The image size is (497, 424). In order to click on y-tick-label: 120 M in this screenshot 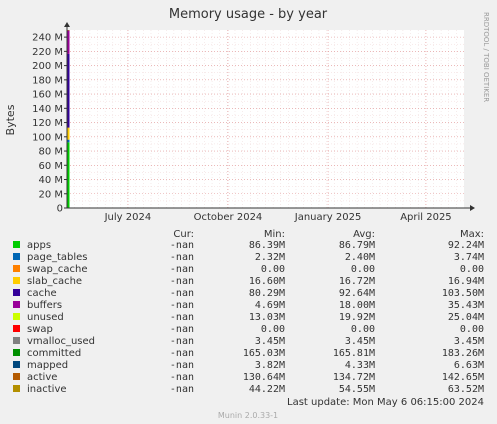, I will do `click(47, 123)`.